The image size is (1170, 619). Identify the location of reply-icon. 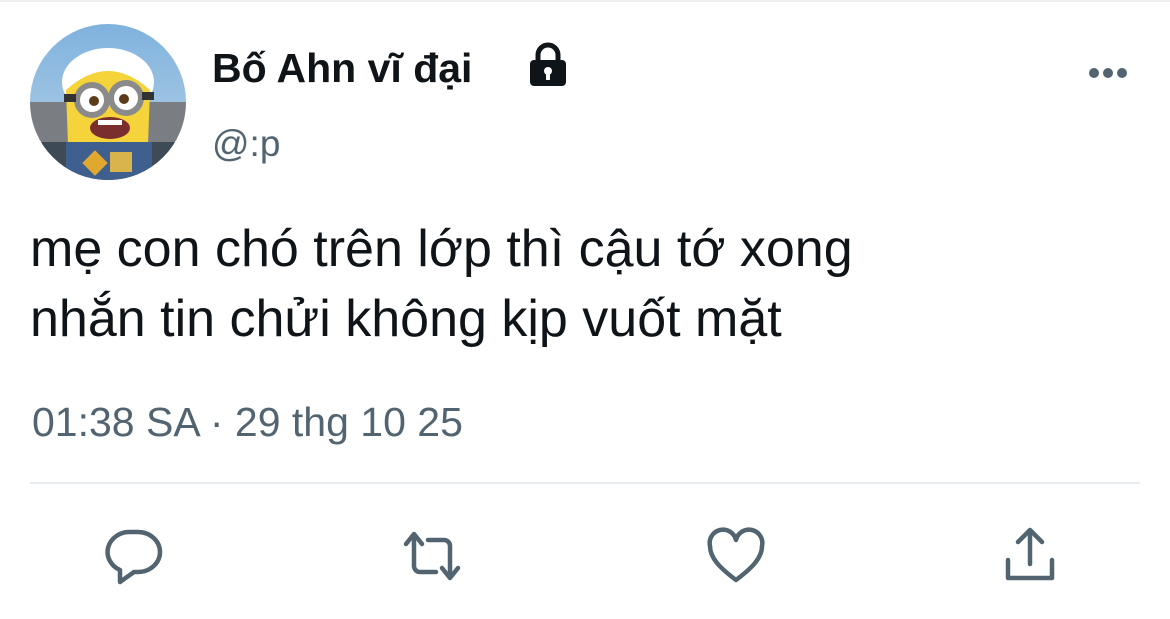
(134, 557).